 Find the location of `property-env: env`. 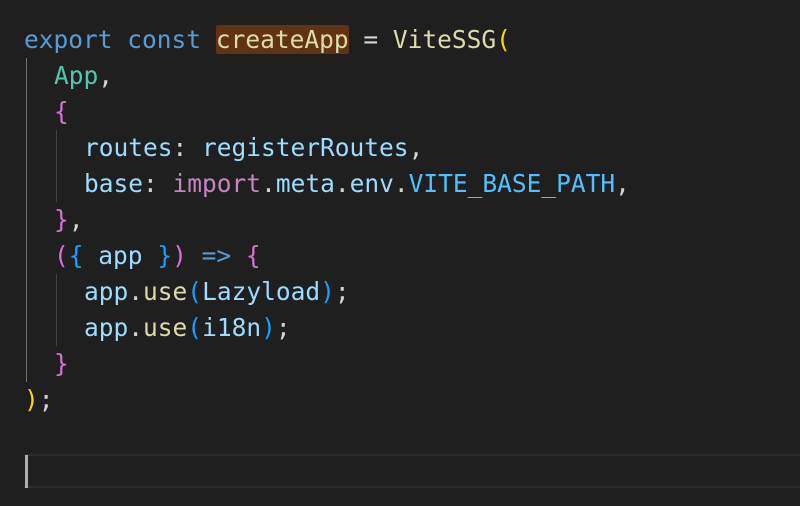

property-env: env is located at coordinates (372, 183).